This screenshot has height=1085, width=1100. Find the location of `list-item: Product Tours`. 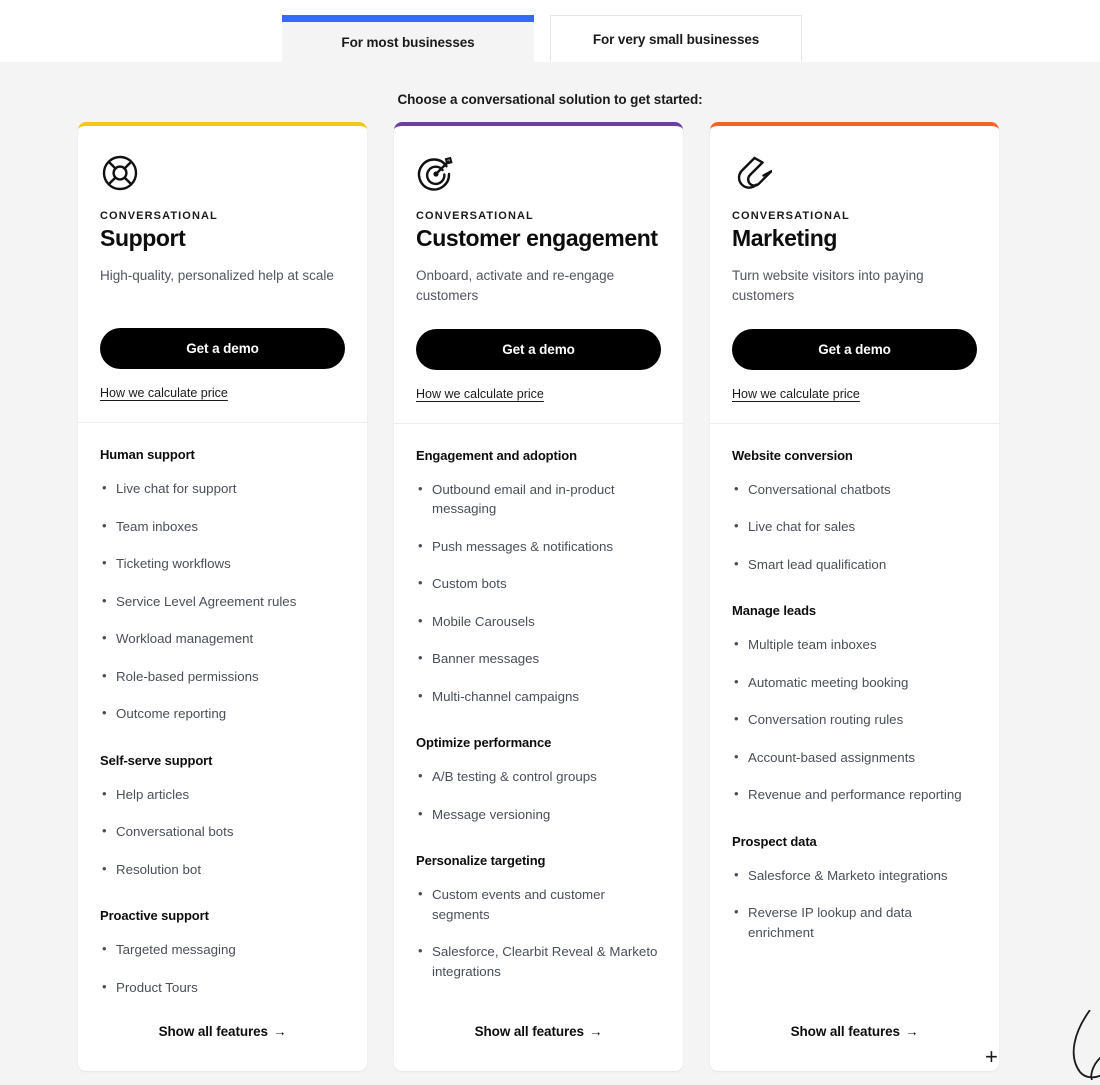

list-item: Product Tours is located at coordinates (222, 987).